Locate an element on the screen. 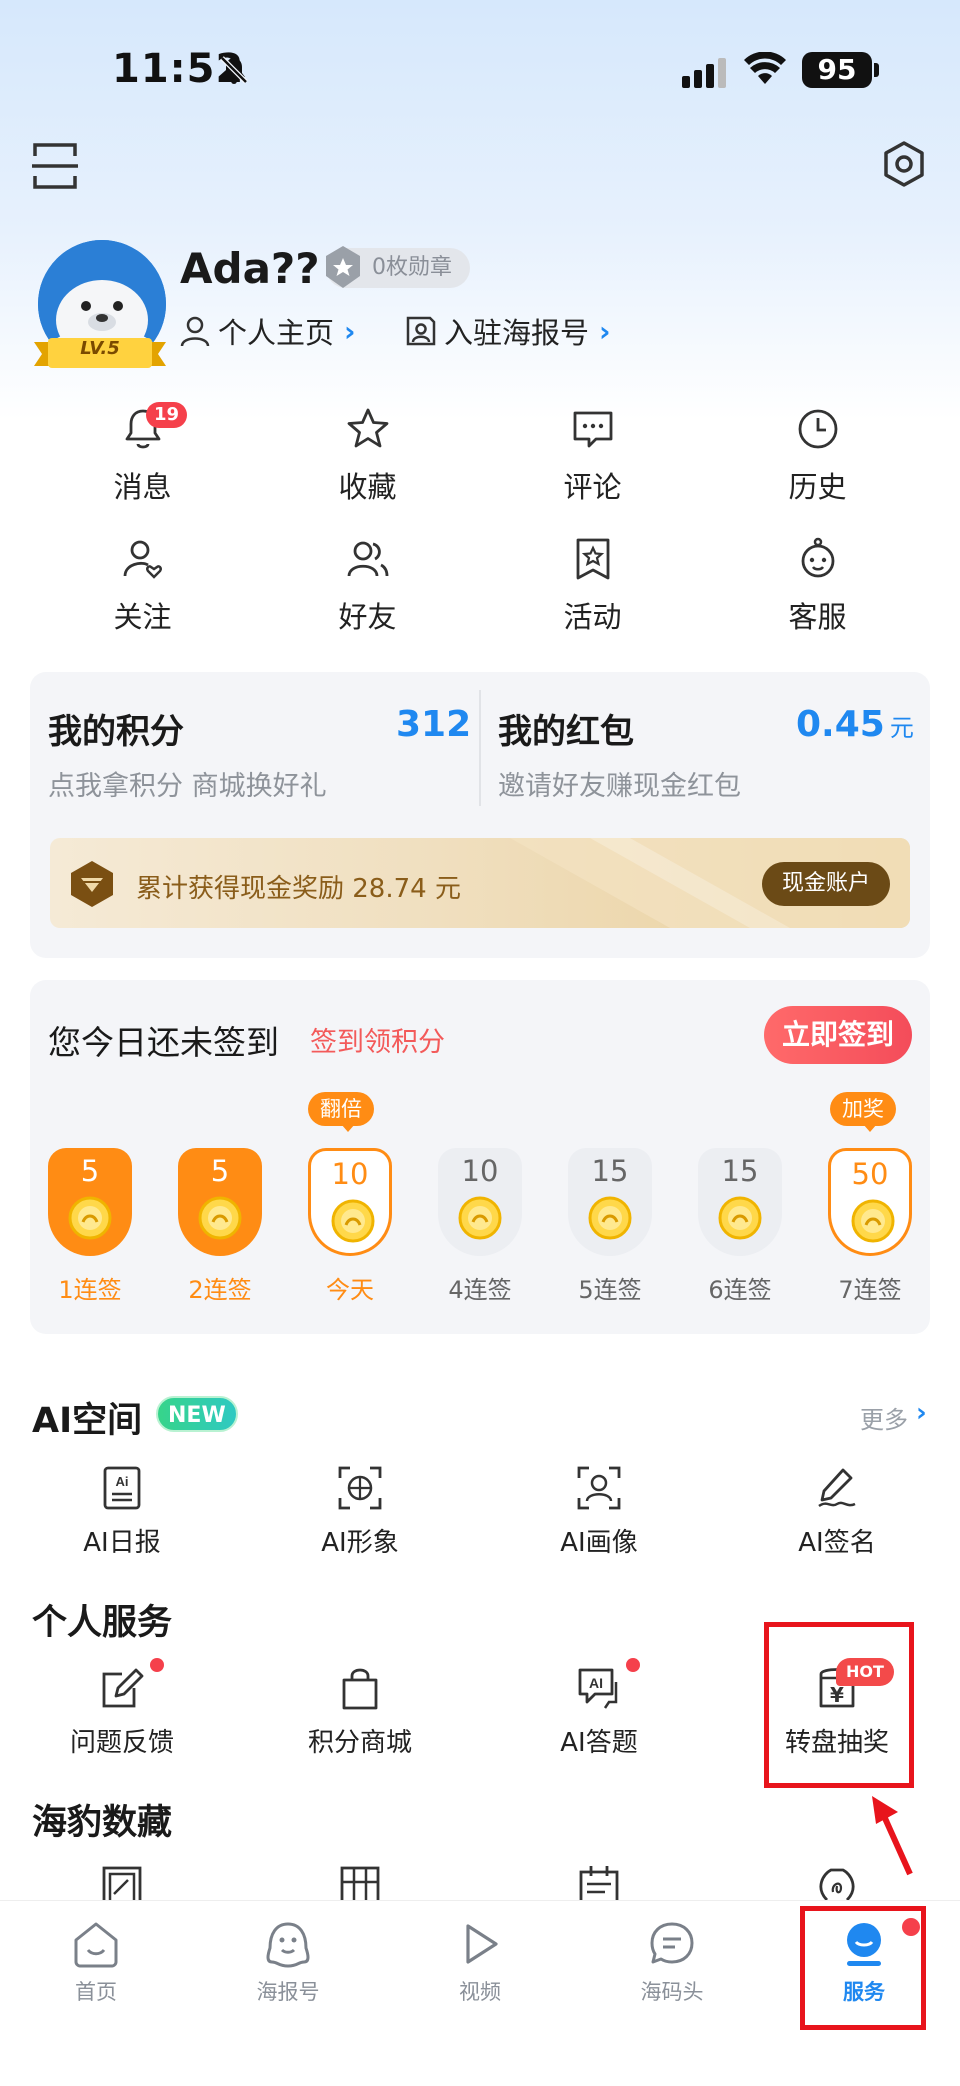 This screenshot has height=2086, width=960. day-label: 6连签 is located at coordinates (740, 1290).